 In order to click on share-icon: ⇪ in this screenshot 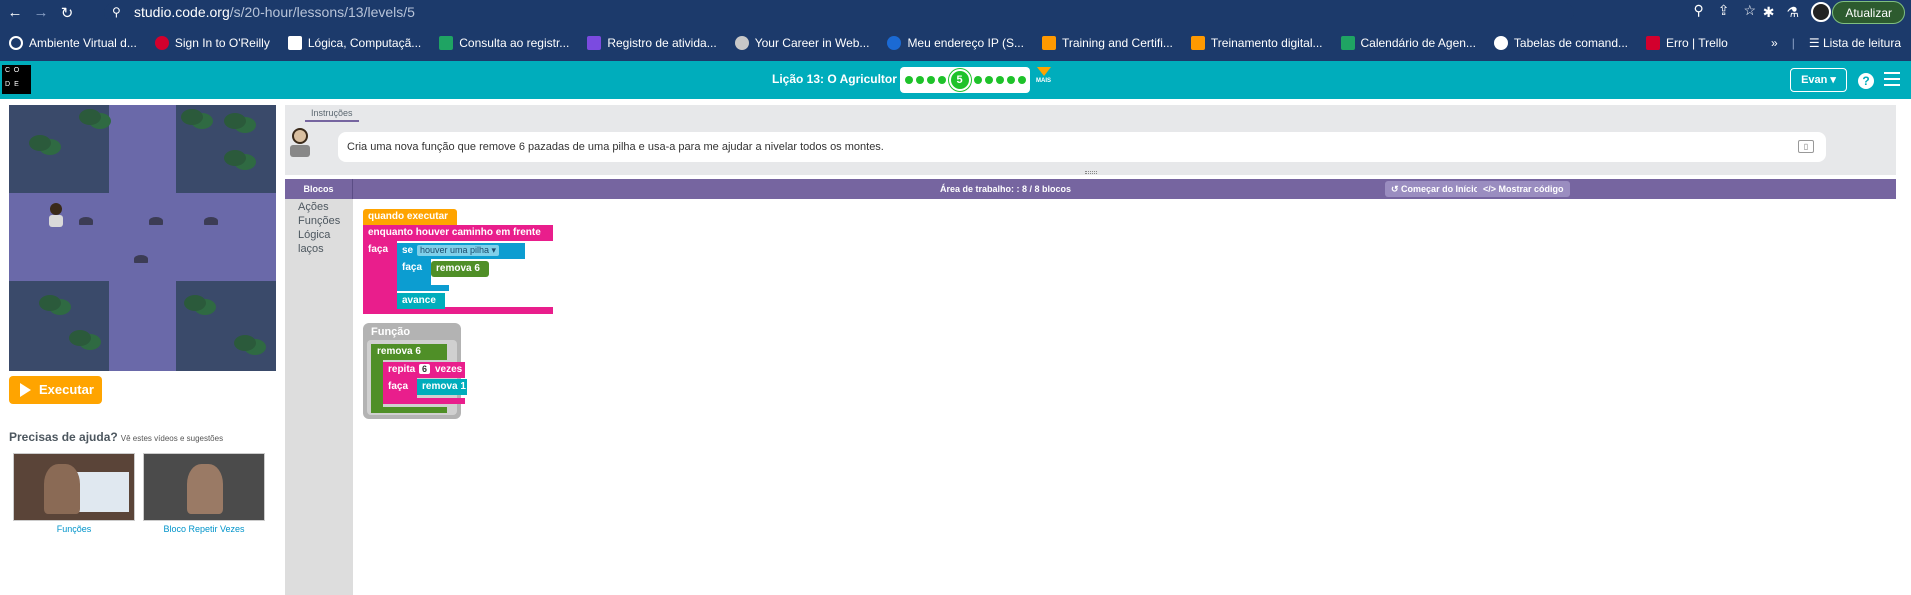, I will do `click(1724, 10)`.